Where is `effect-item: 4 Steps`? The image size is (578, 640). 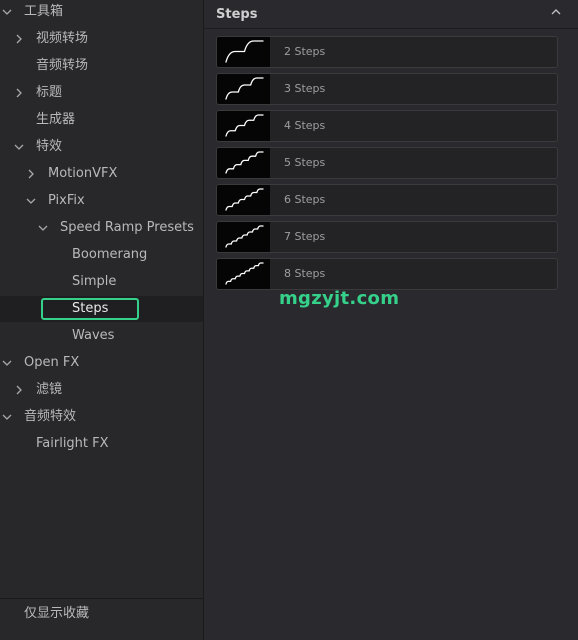 effect-item: 4 Steps is located at coordinates (387, 126).